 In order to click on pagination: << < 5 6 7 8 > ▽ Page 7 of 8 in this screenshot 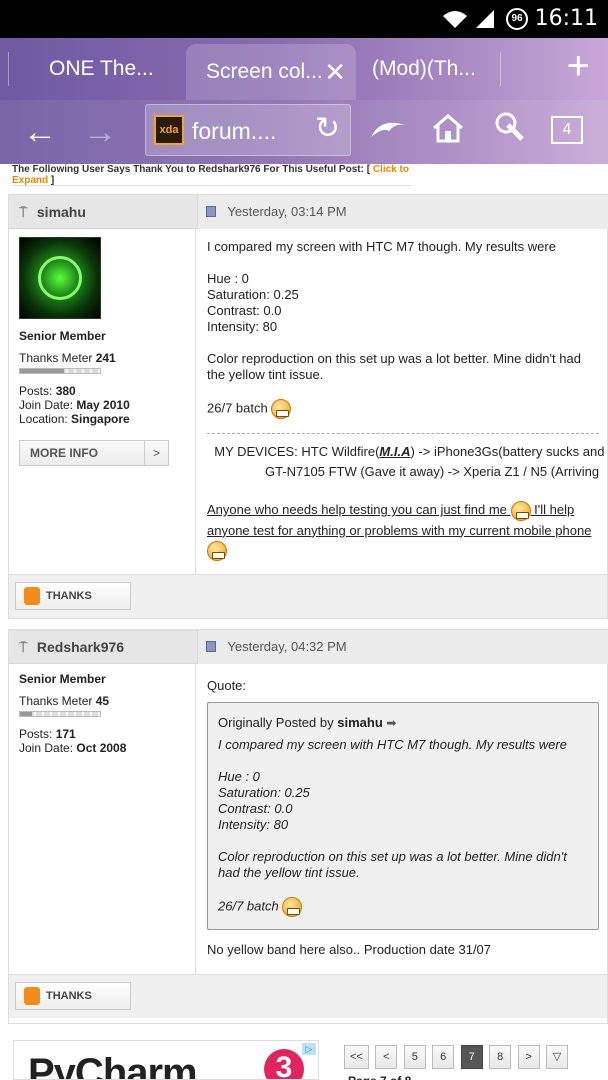, I will do `click(476, 1062)`.